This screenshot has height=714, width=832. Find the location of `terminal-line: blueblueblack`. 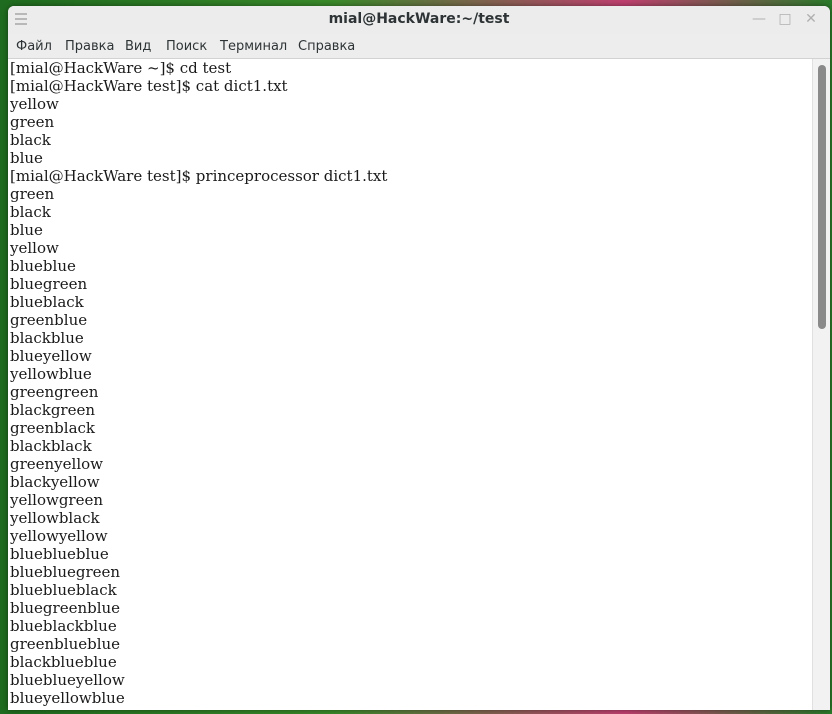

terminal-line: blueblueblack is located at coordinates (63, 590).